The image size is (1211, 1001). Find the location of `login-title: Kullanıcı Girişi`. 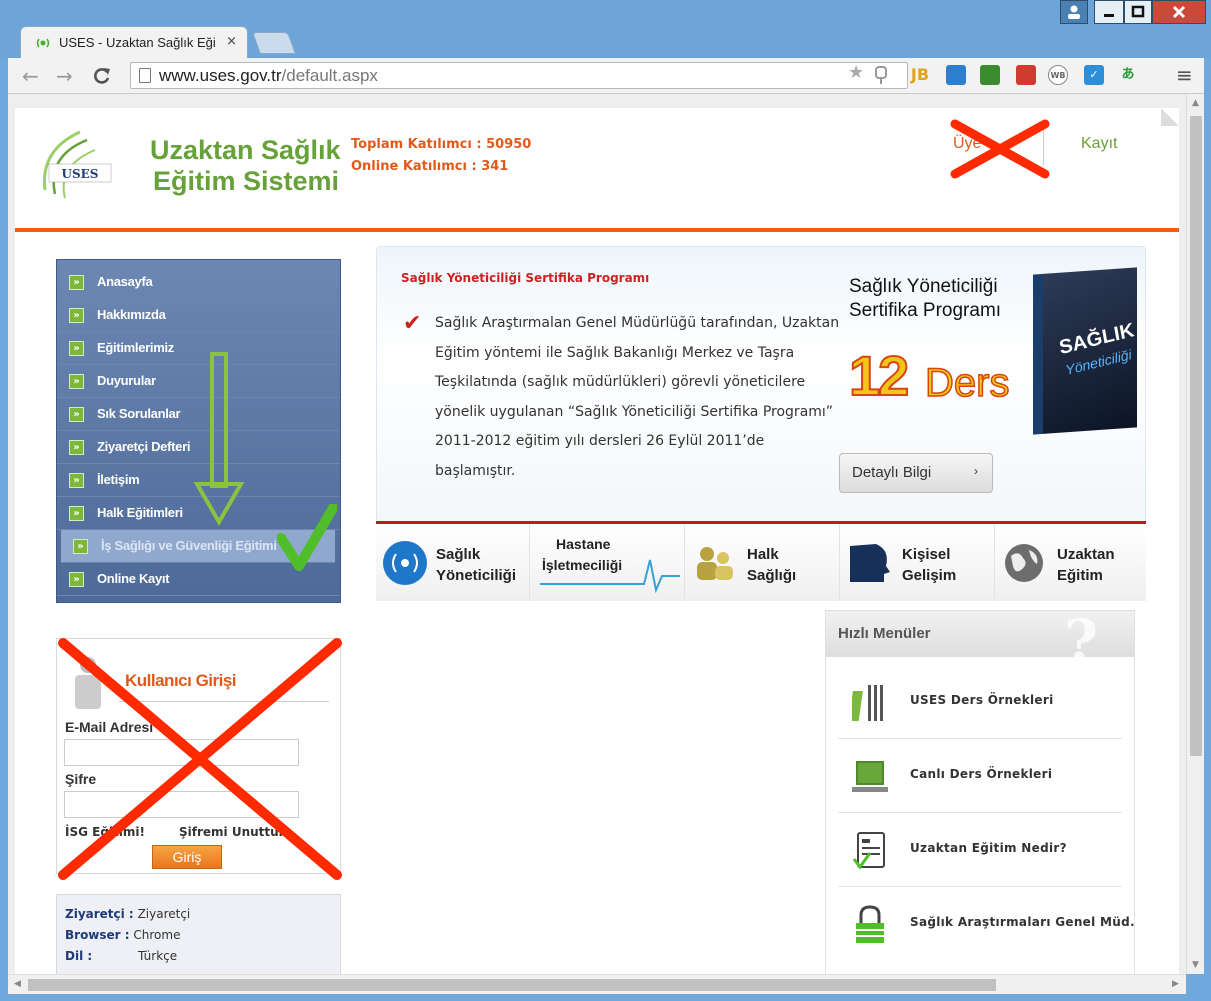

login-title: Kullanıcı Girişi is located at coordinates (181, 680).